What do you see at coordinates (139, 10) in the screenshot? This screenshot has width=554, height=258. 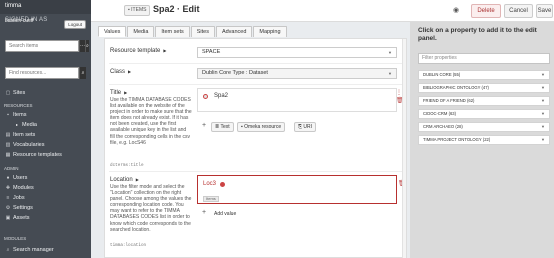 I see `section-badge-label: ITEMS` at bounding box center [139, 10].